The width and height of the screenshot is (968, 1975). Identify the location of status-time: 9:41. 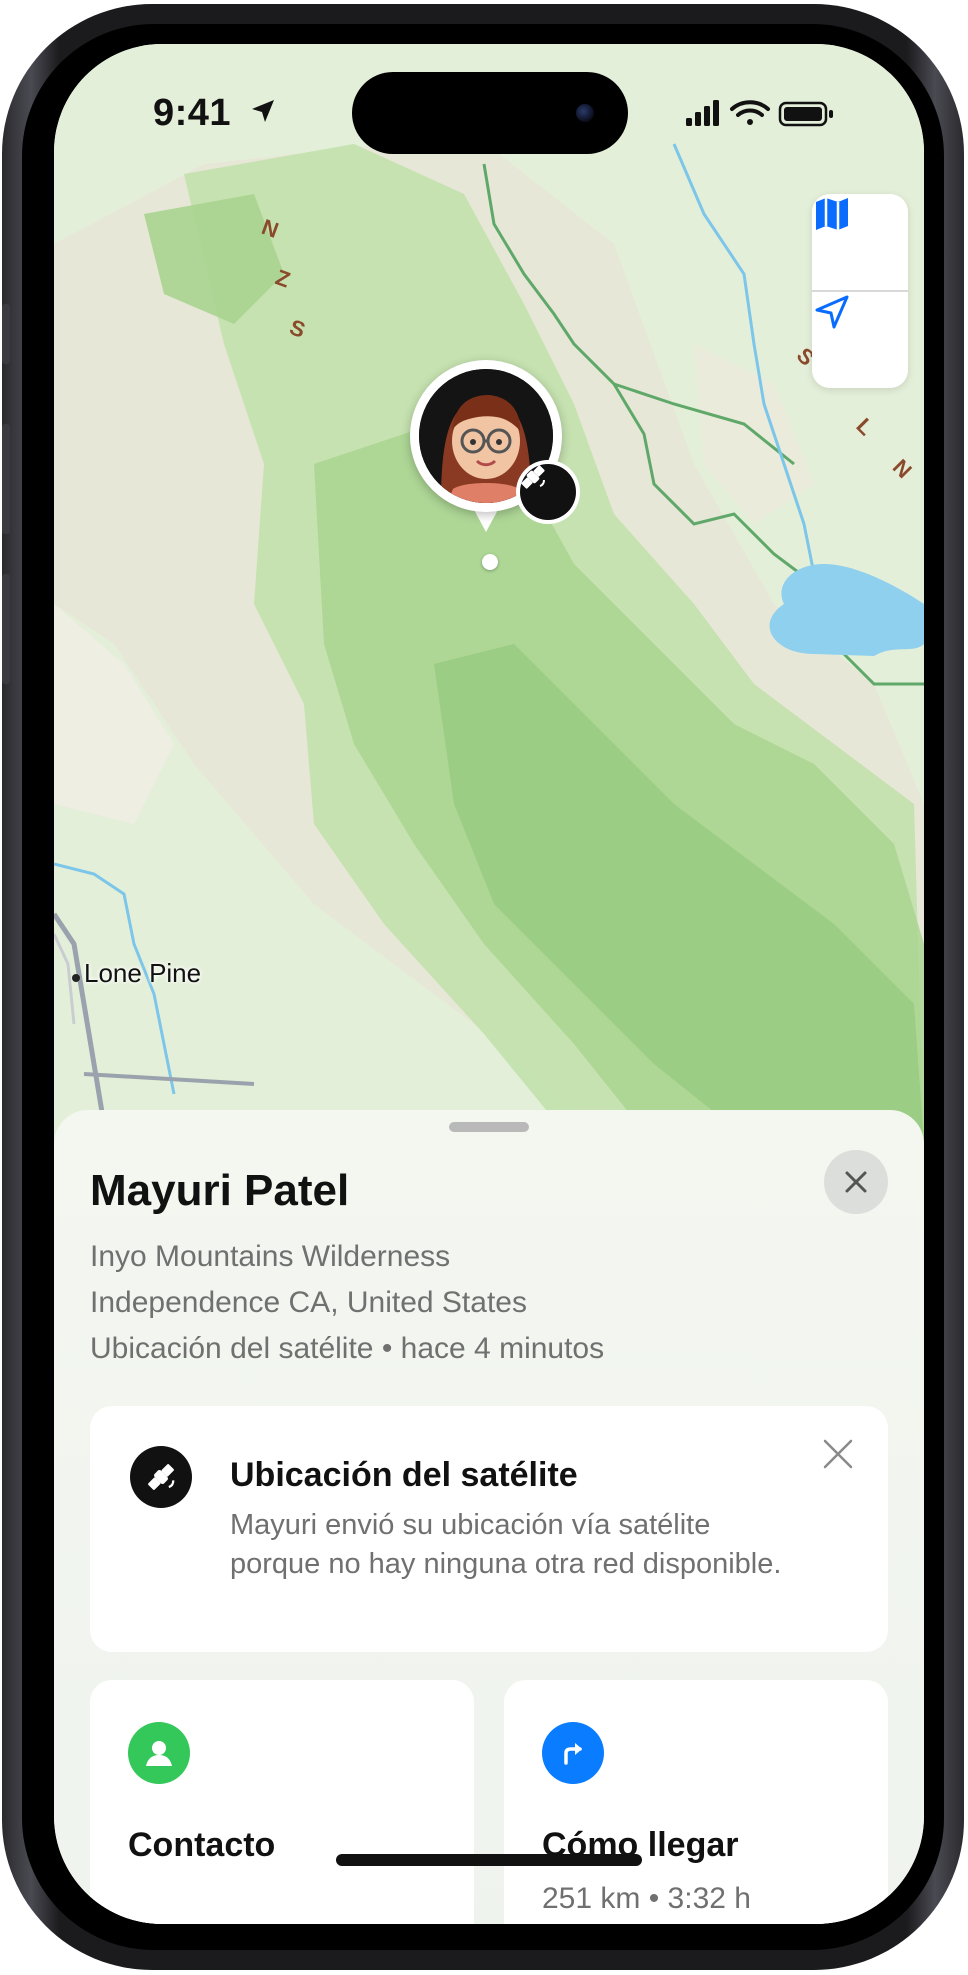
(192, 113).